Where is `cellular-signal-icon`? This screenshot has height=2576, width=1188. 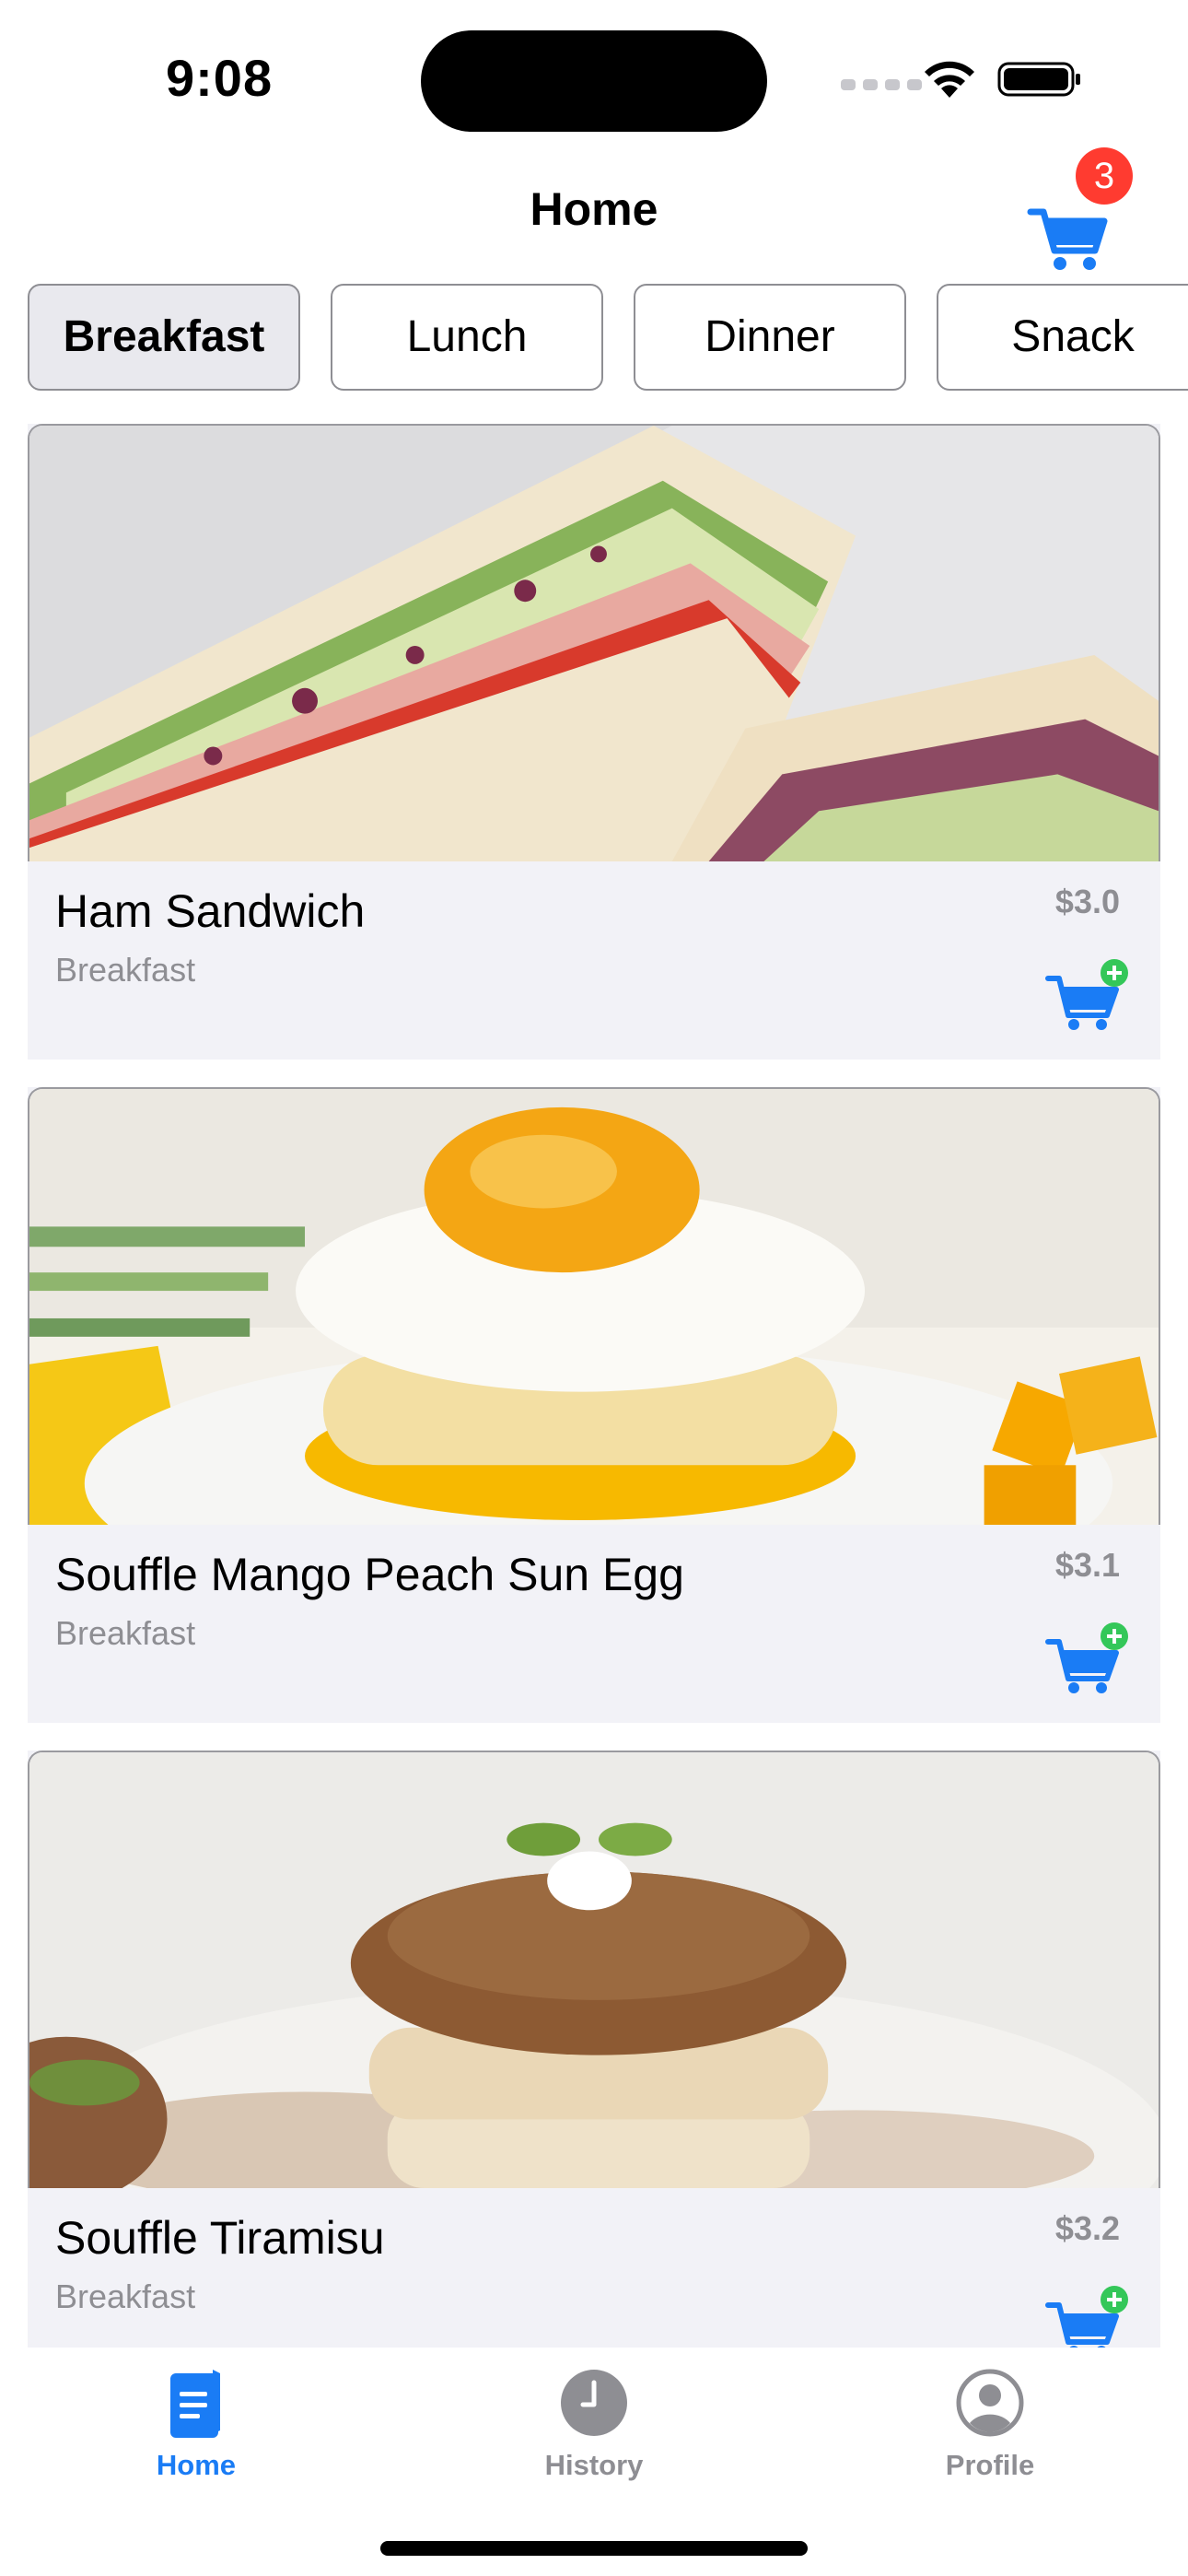 cellular-signal-icon is located at coordinates (881, 84).